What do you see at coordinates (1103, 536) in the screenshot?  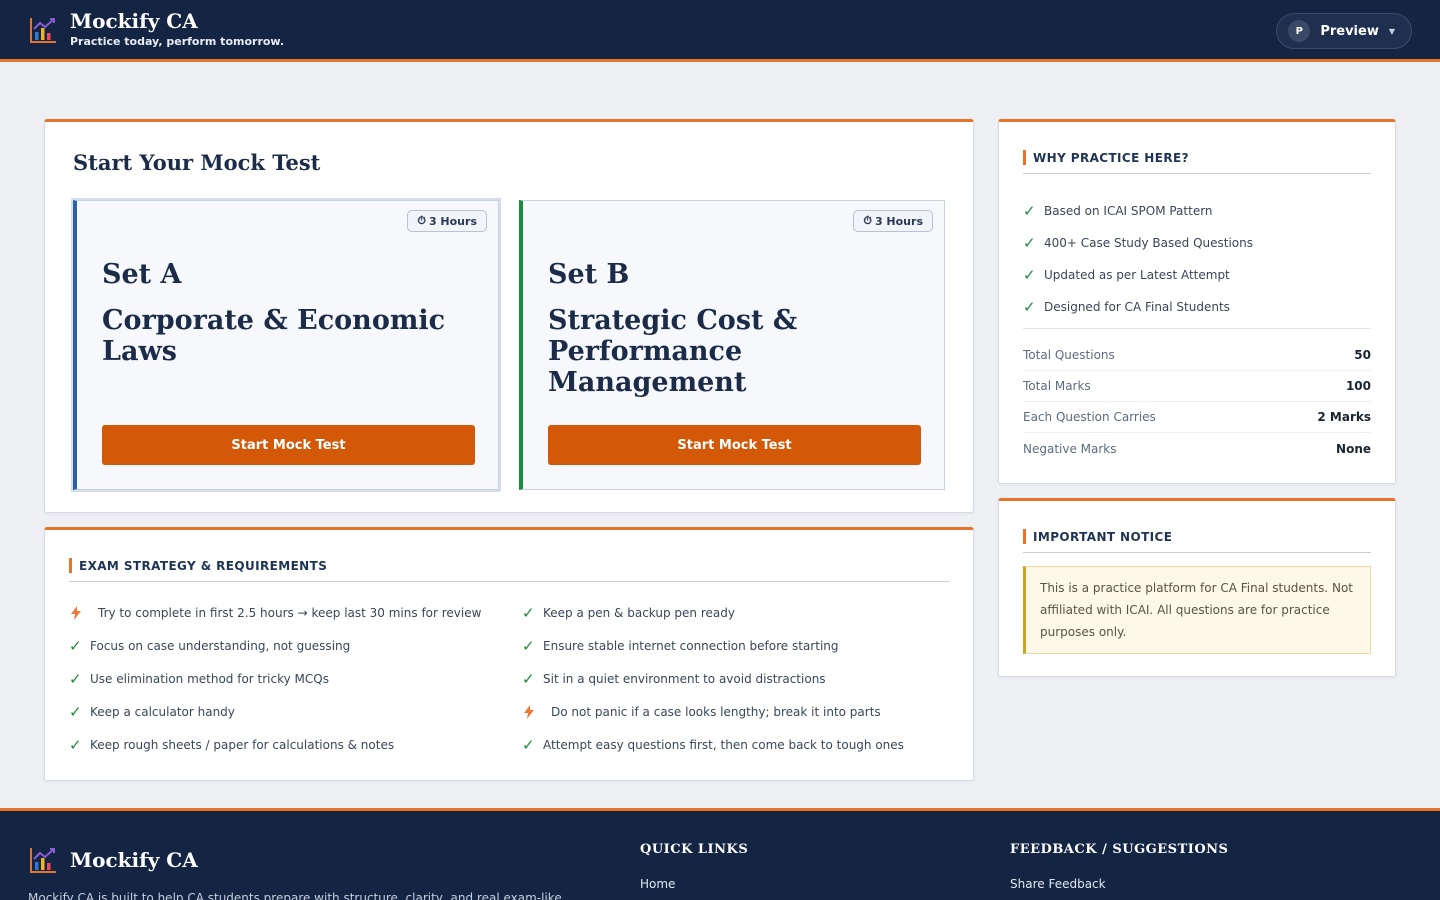 I see `notice-heading: IMPORTANT NOTICE` at bounding box center [1103, 536].